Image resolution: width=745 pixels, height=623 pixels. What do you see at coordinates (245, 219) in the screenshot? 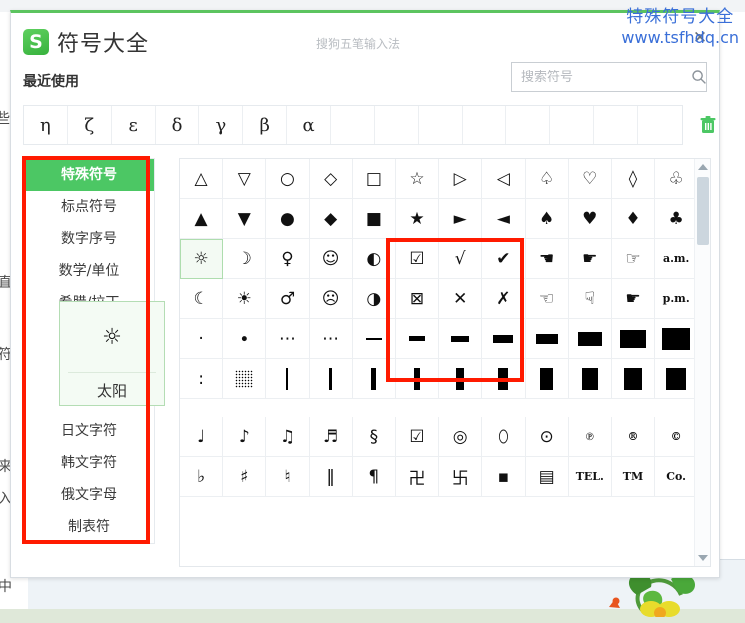
I see `symbol-cell: ▼` at bounding box center [245, 219].